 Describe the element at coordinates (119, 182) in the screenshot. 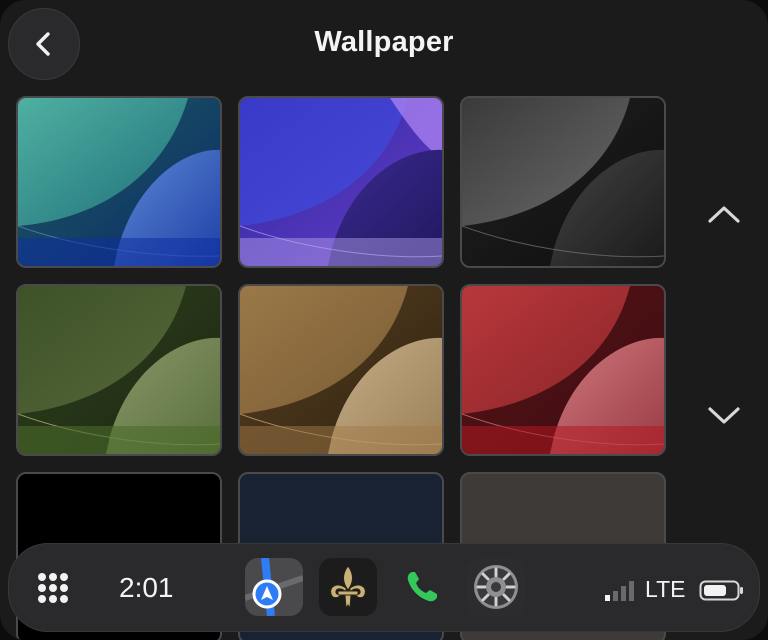

I see `wallpaper-tile-teal-blue` at that location.